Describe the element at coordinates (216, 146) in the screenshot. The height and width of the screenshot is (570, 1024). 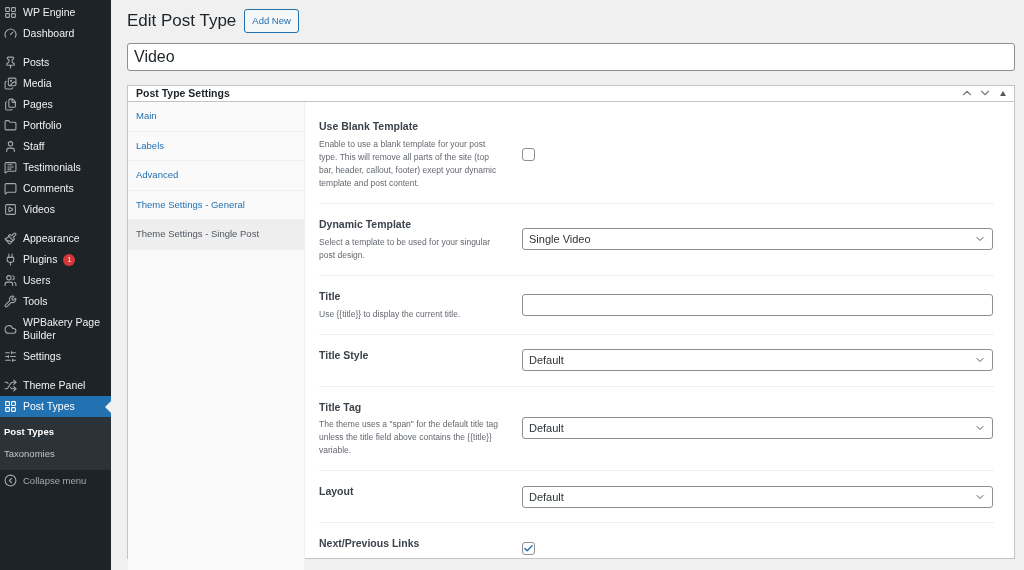
I see `settings-tab: Labels` at that location.